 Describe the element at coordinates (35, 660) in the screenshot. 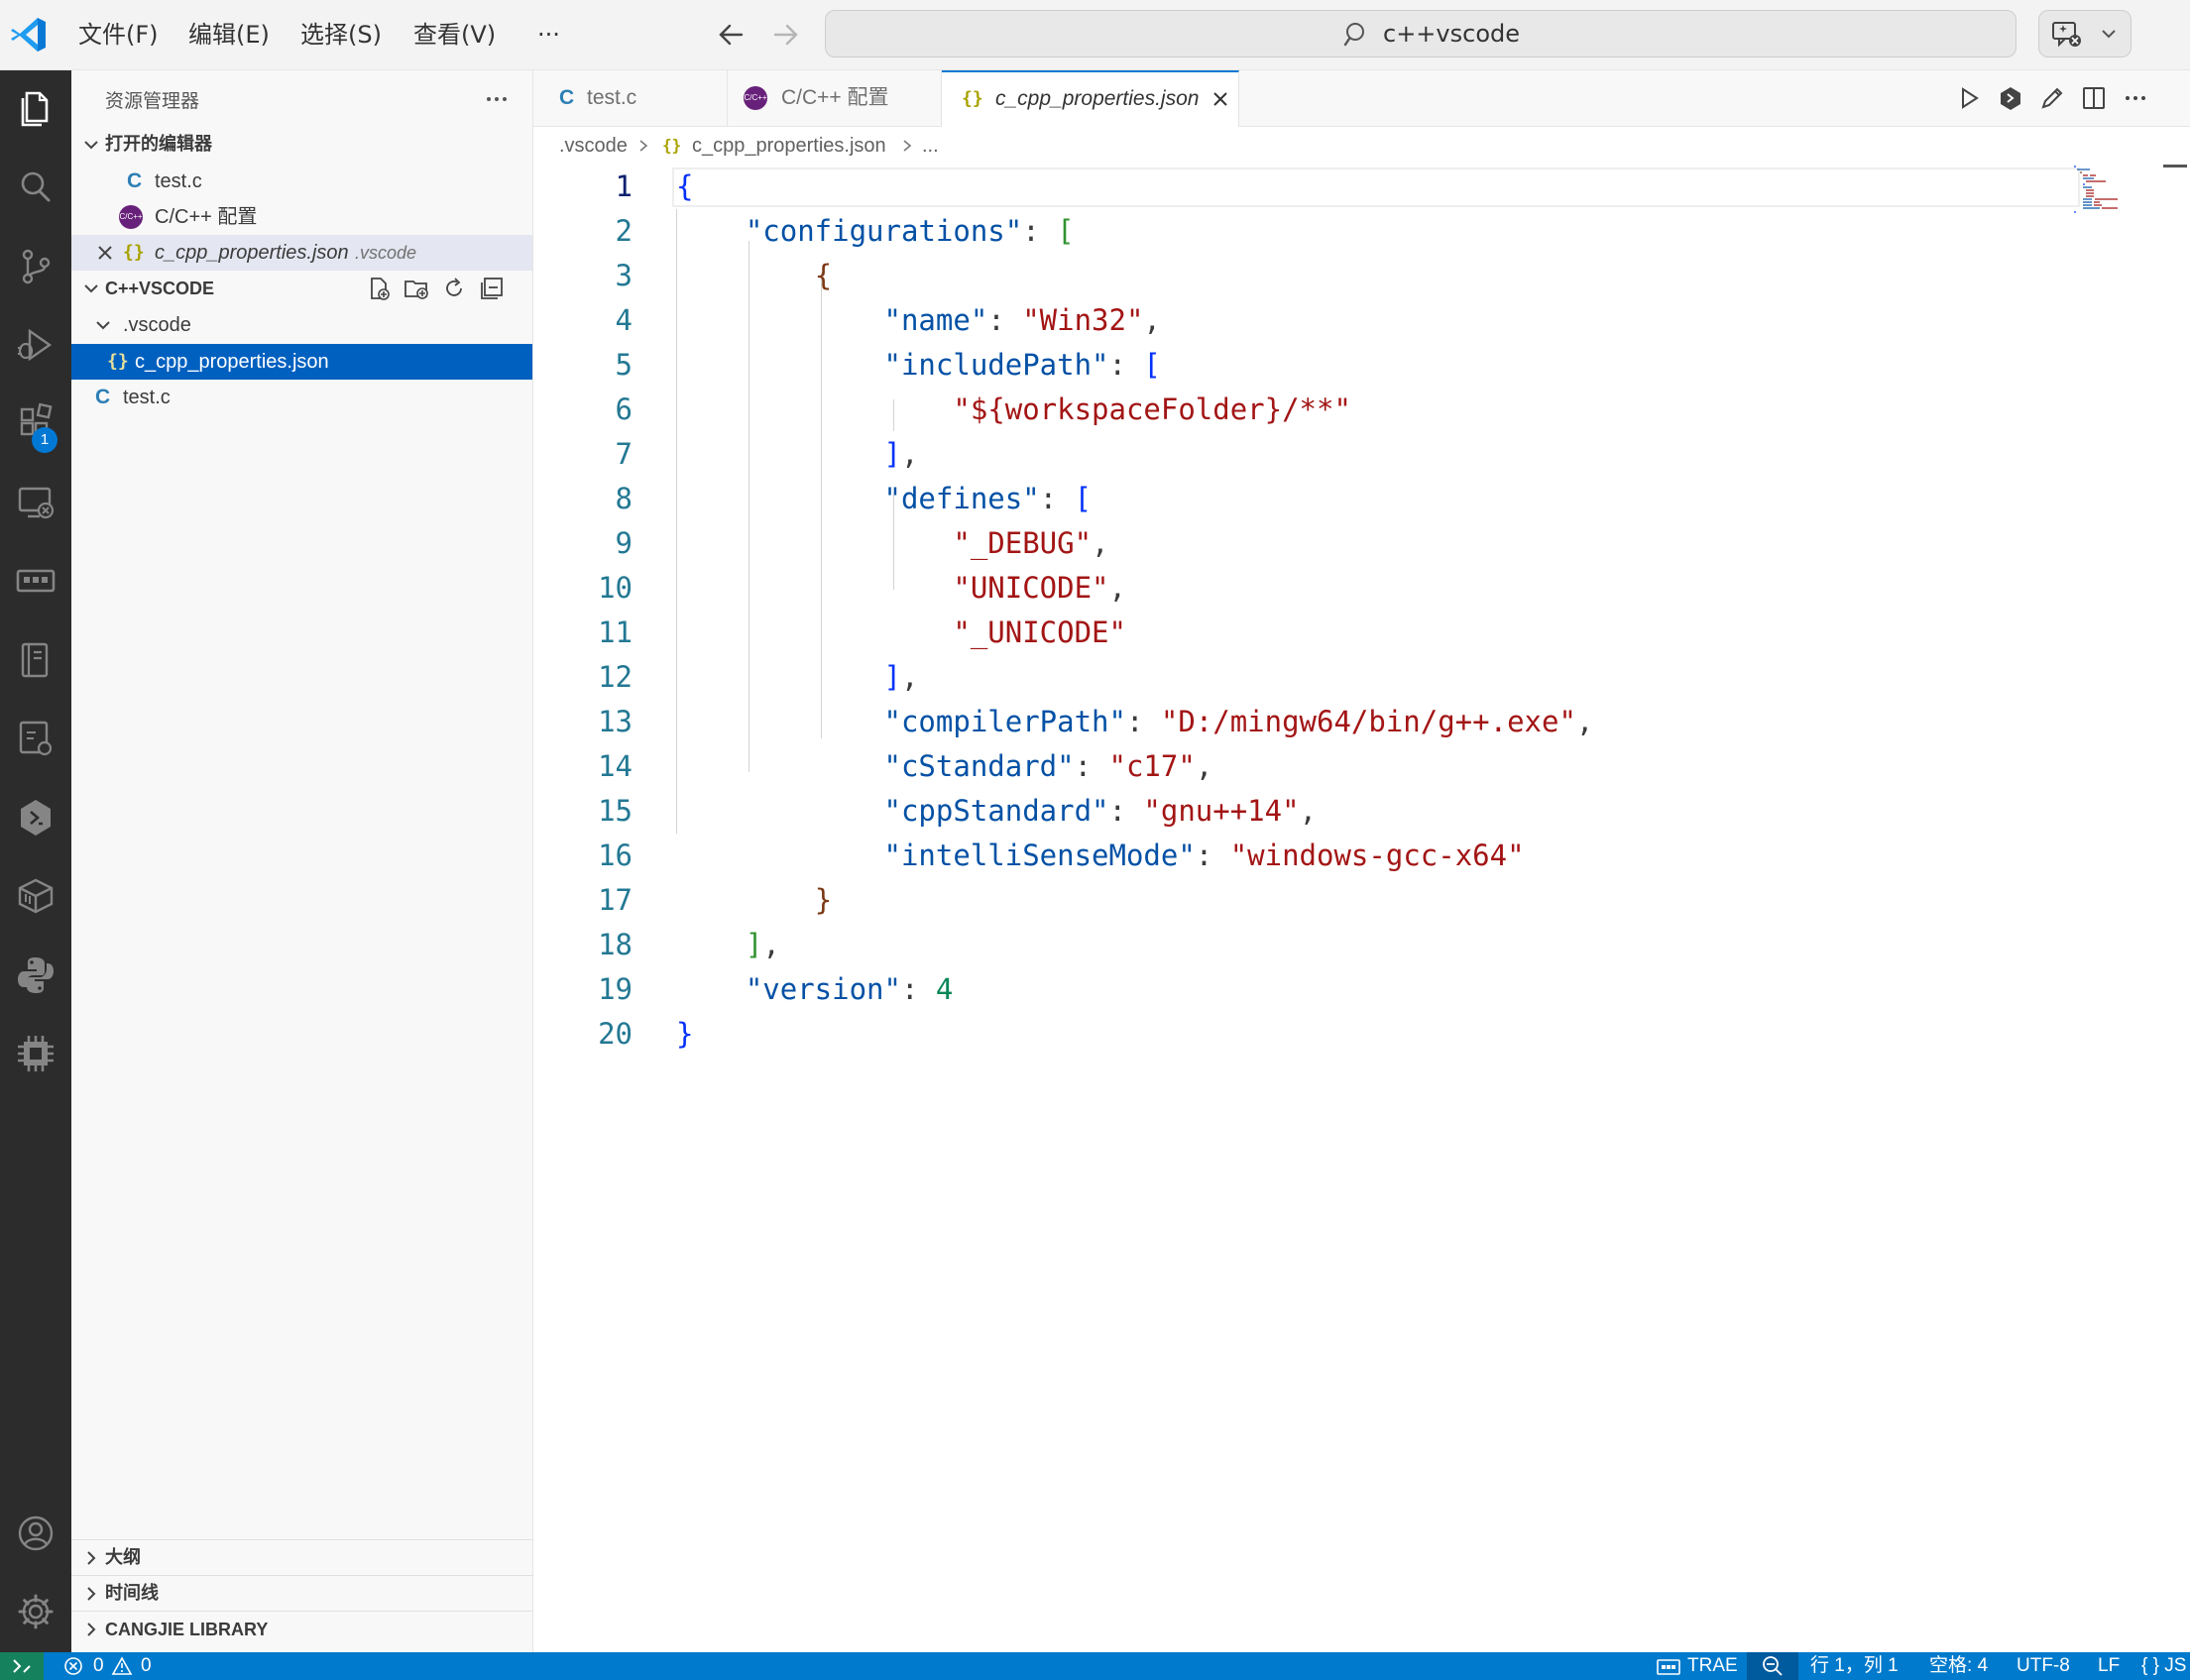

I see `notebook-icon` at that location.